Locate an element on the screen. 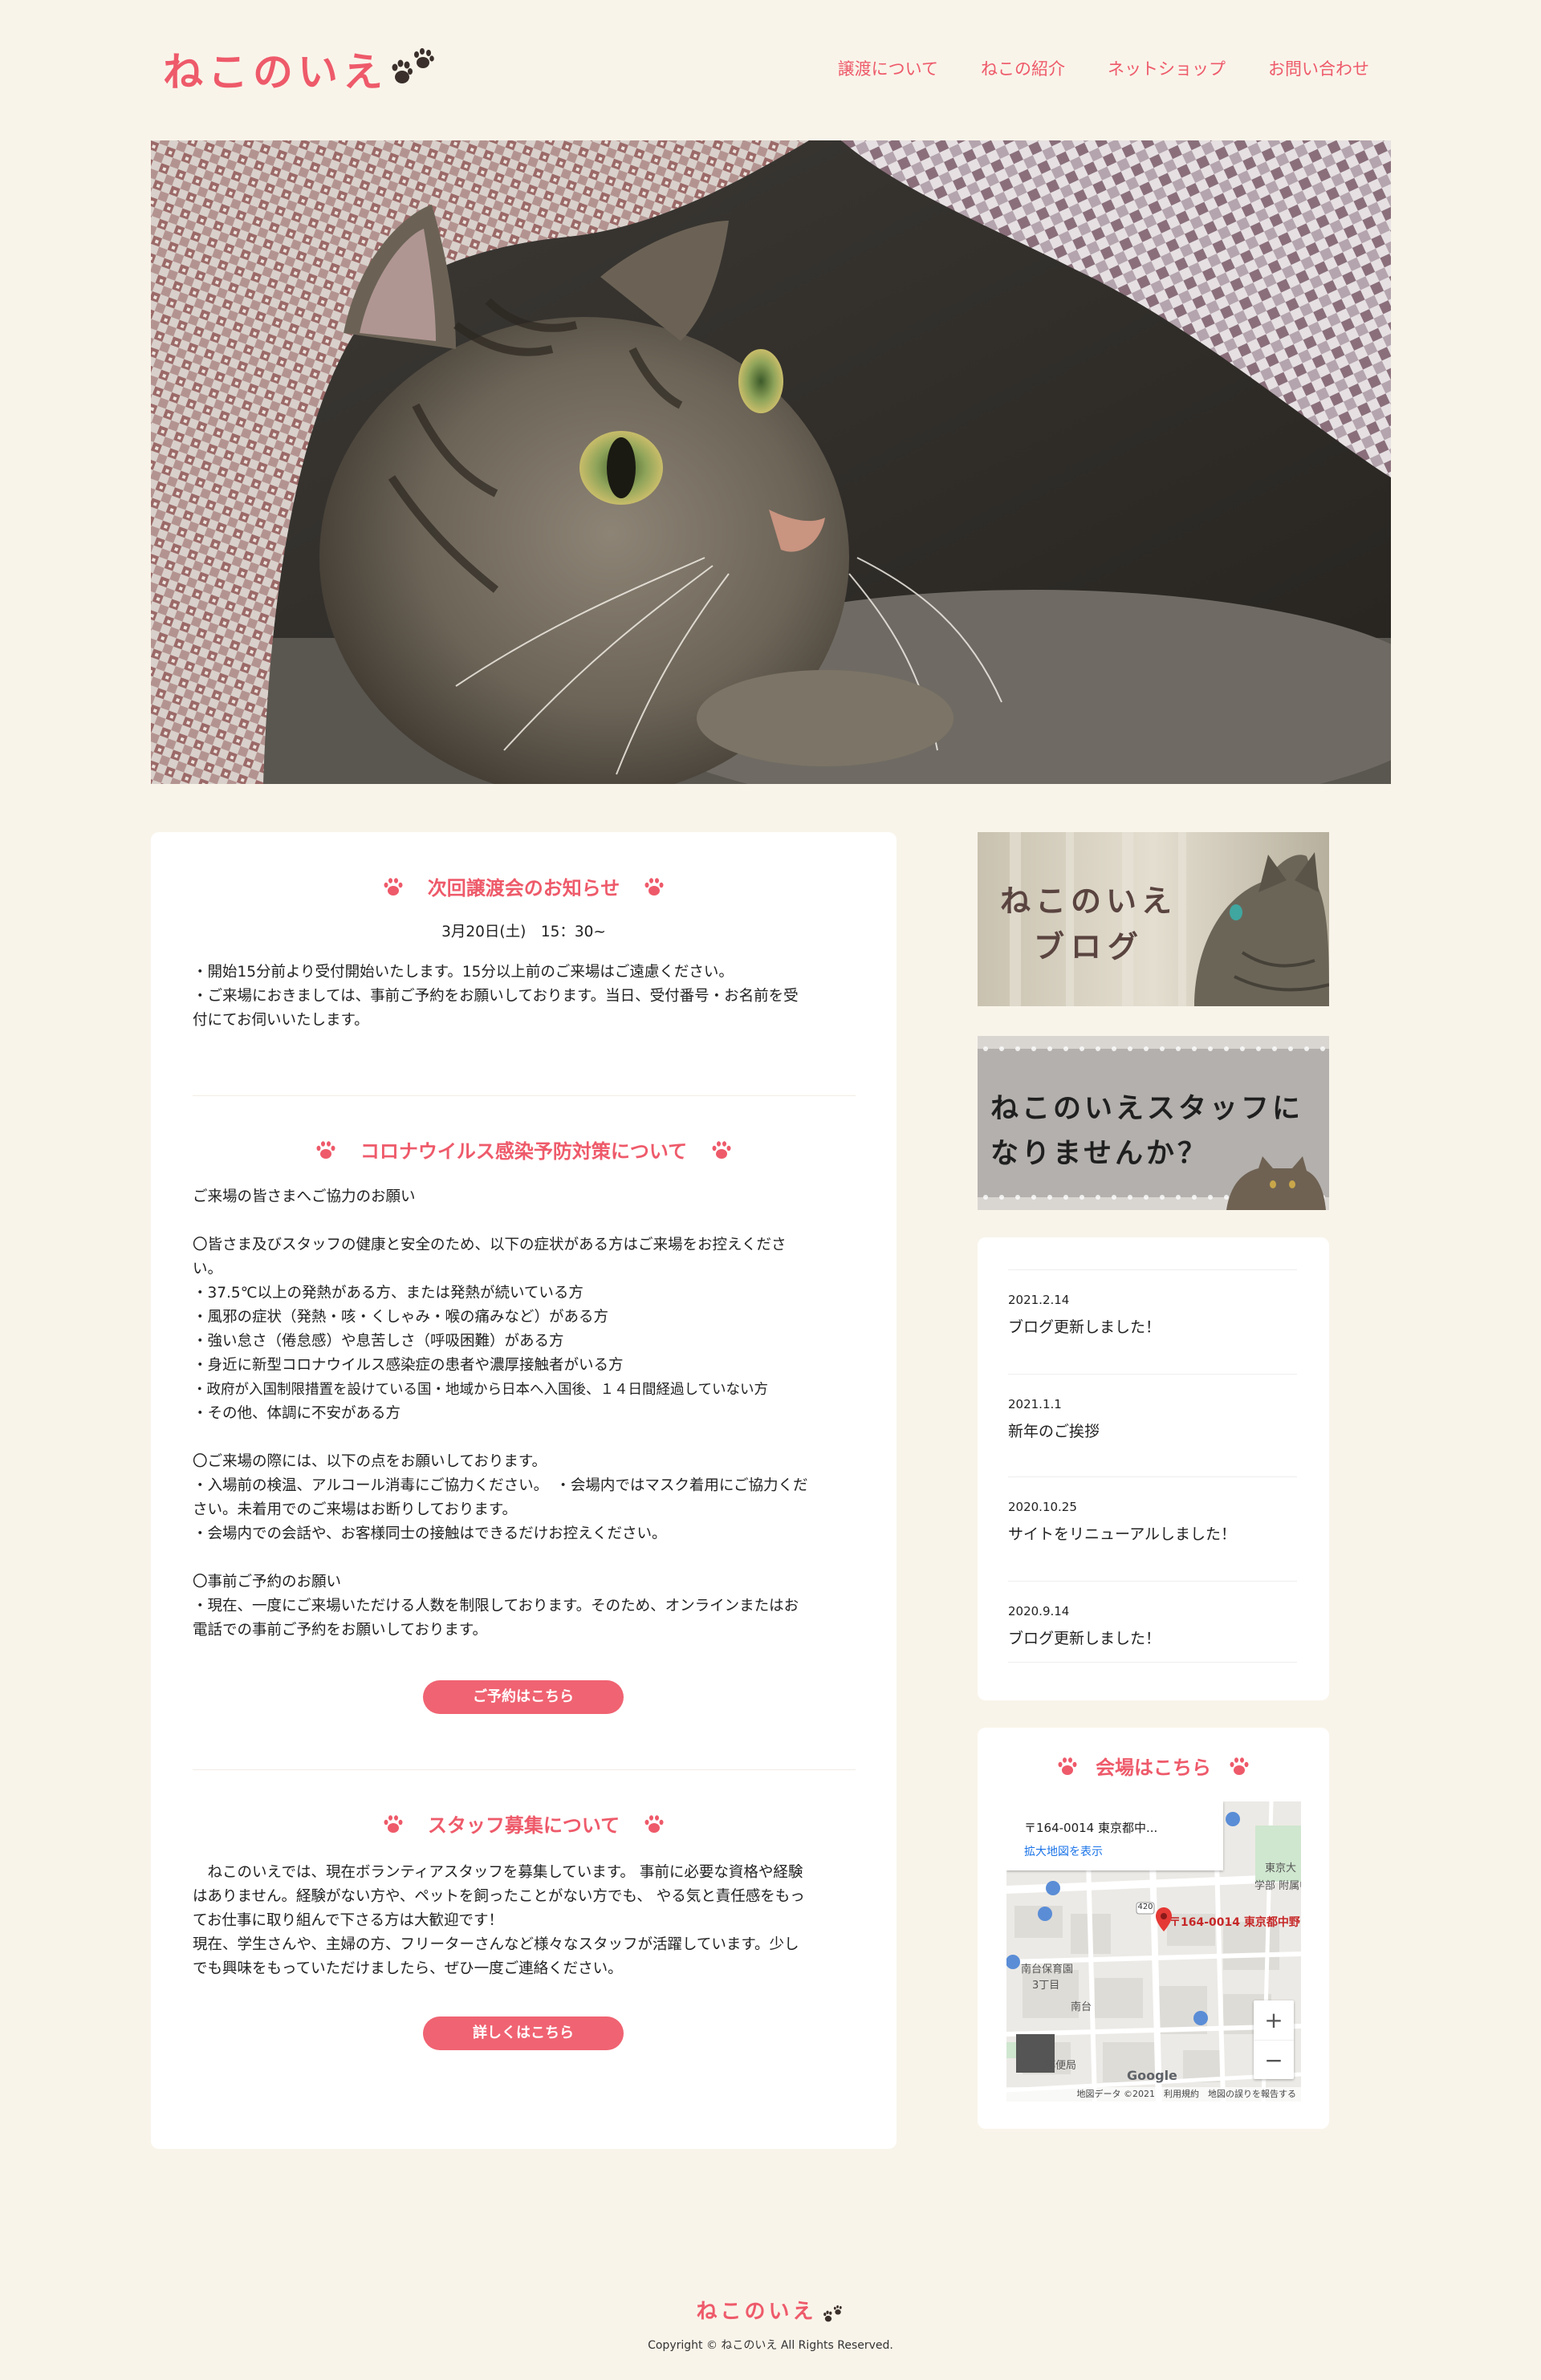 The image size is (1541, 2380). corona-line: ・37.5℃以上の発熱がある方、または発熱が続いている方 is located at coordinates (388, 1293).